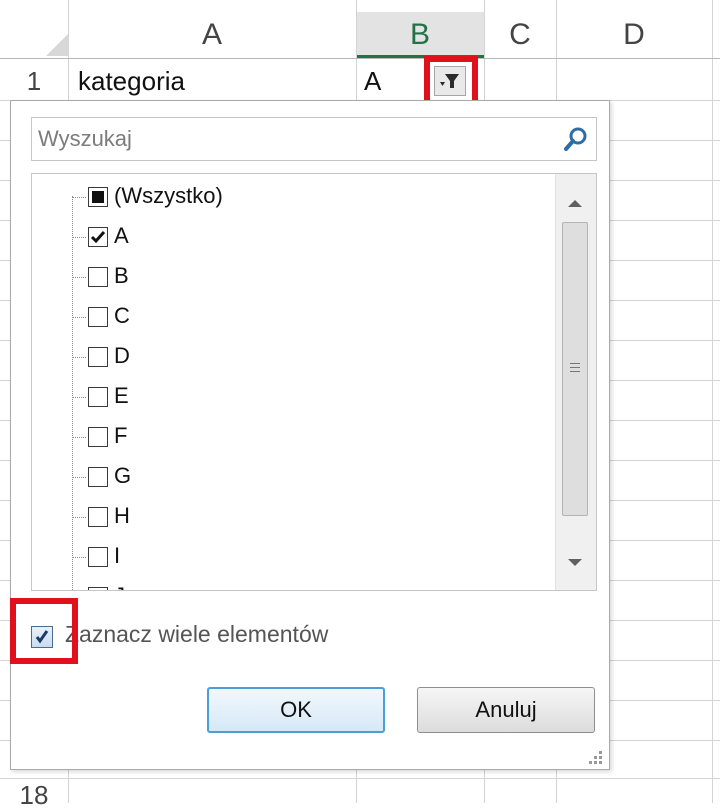  I want to click on vertical-scrollbar, so click(575, 382).